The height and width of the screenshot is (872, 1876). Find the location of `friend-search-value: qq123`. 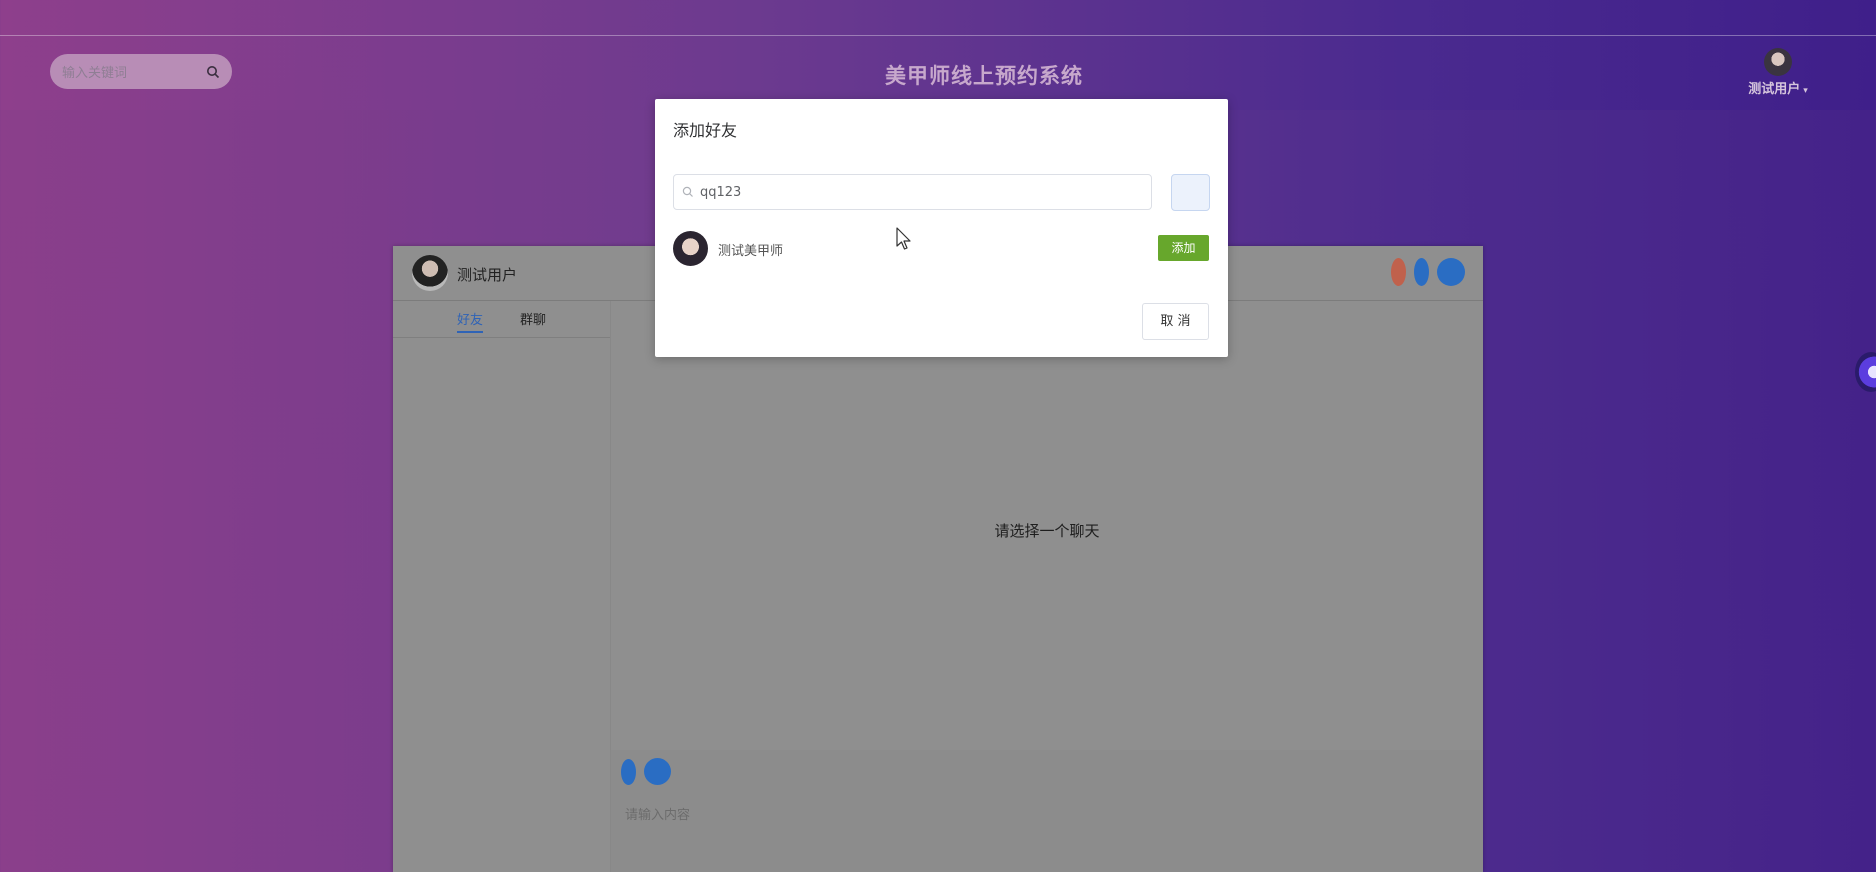

friend-search-value: qq123 is located at coordinates (720, 192).